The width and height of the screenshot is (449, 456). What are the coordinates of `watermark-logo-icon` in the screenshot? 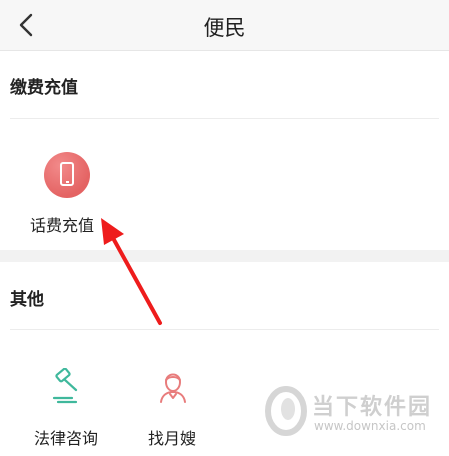 It's located at (286, 411).